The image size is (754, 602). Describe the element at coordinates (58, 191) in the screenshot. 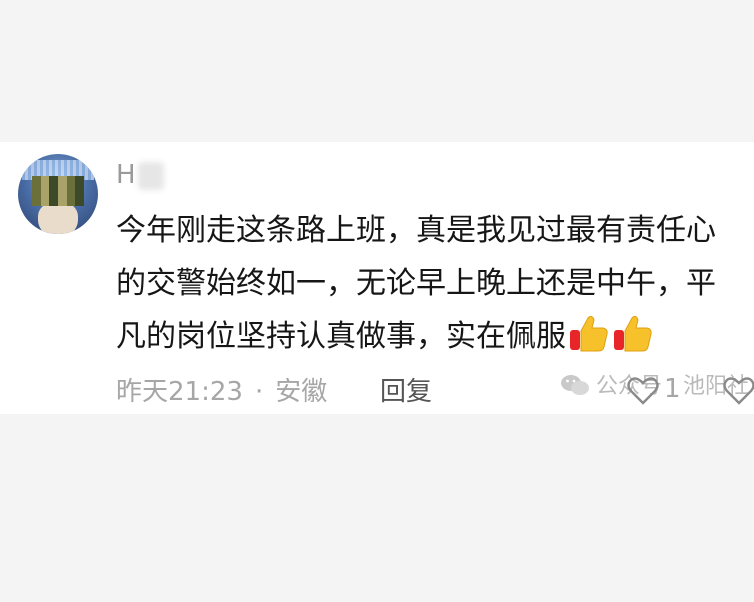

I see `avatar-mosaic` at that location.